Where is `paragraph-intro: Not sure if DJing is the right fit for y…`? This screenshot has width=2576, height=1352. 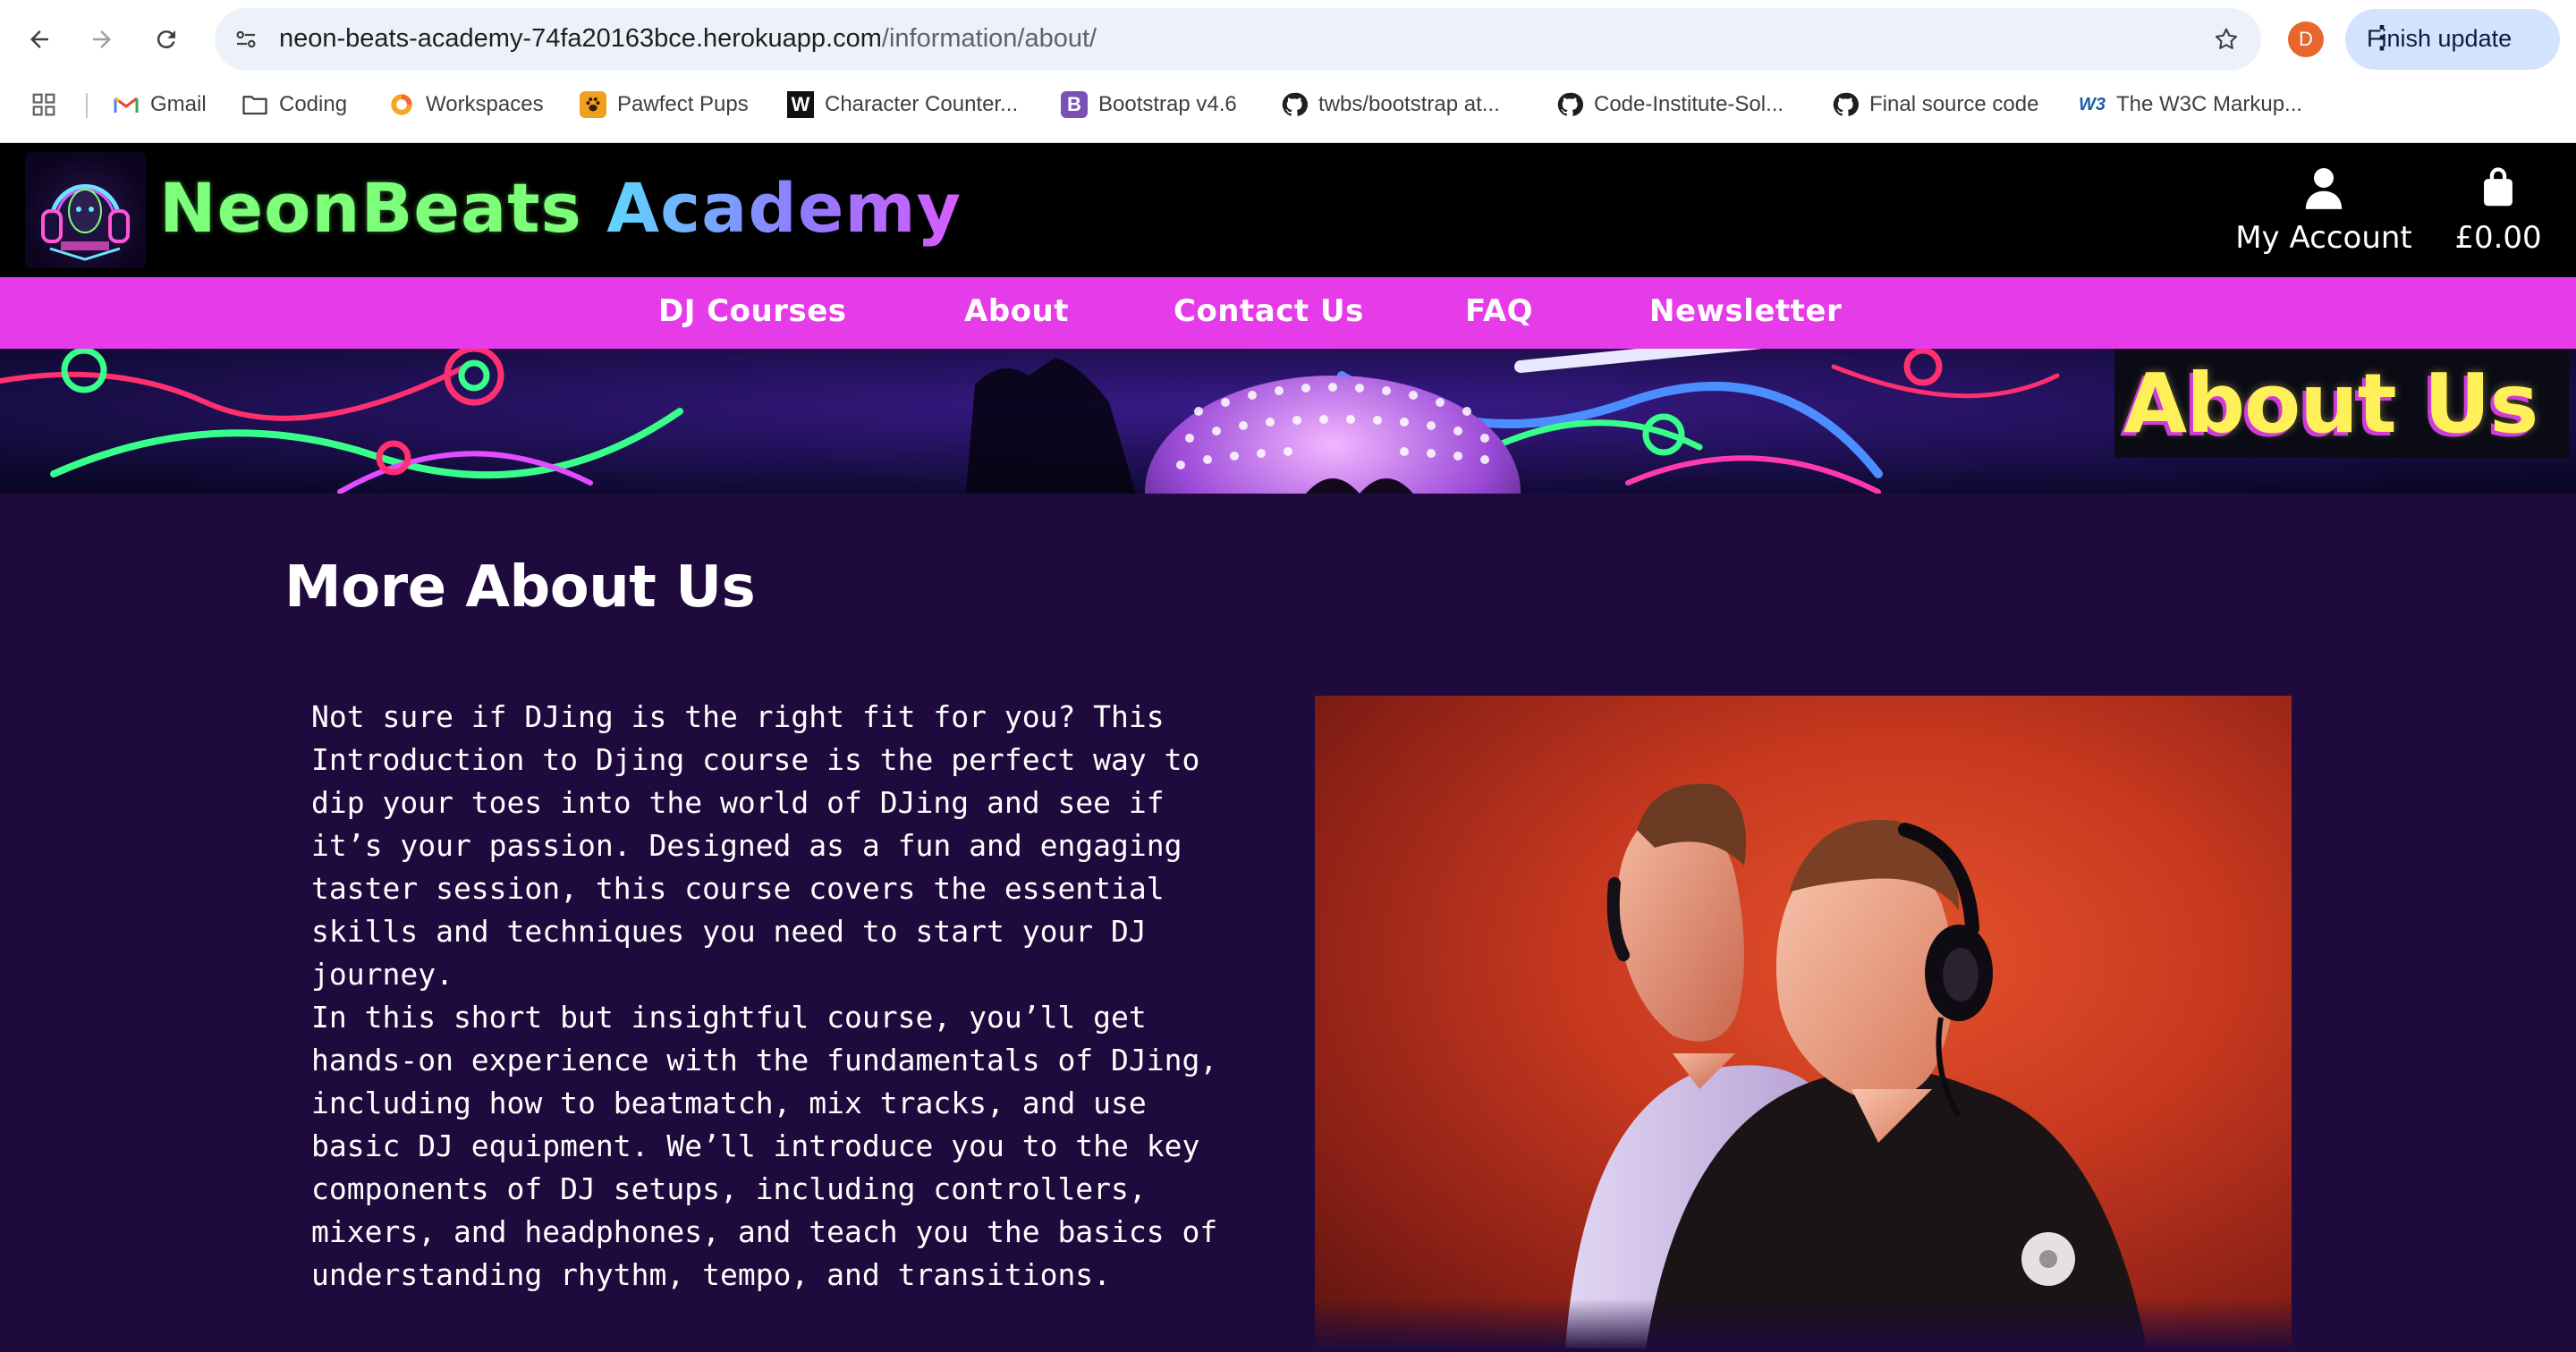
paragraph-intro: Not sure if DJing is the right fit for y… is located at coordinates (755, 845).